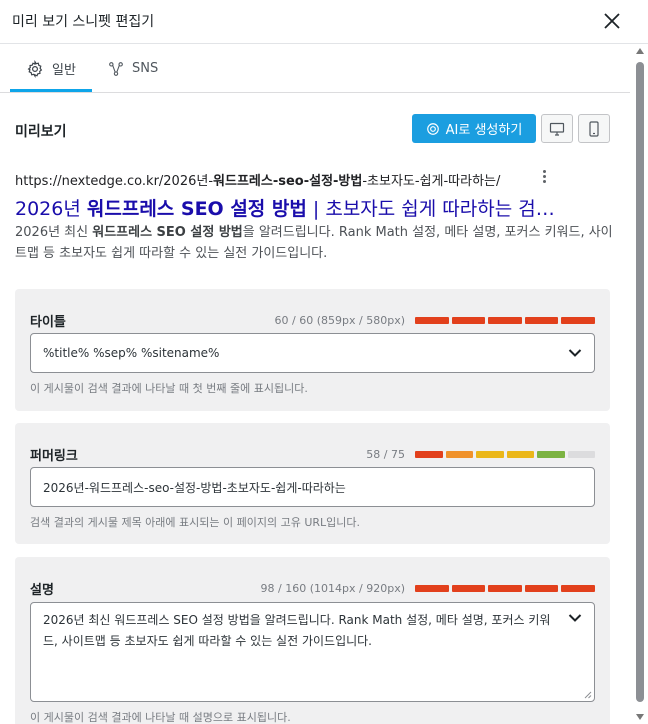 This screenshot has height=724, width=648. Describe the element at coordinates (332, 588) in the screenshot. I see `description-char-counter: 98 / 160 (1014px / 920px)` at that location.